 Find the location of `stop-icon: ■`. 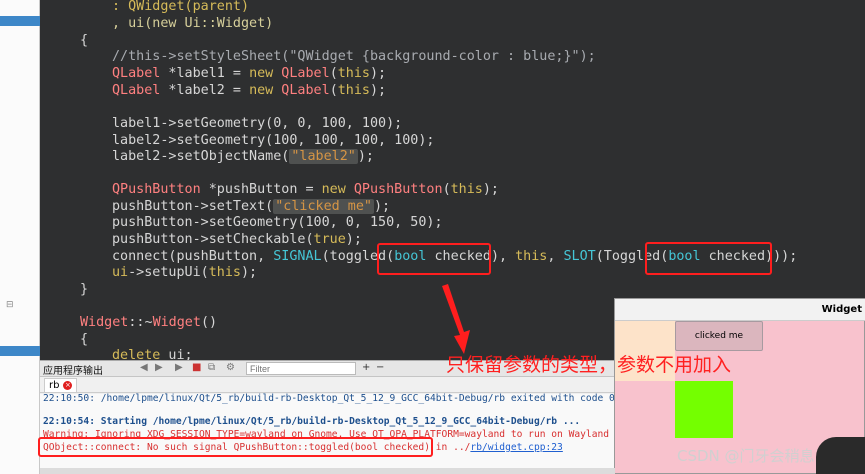

stop-icon: ■ is located at coordinates (196, 367).